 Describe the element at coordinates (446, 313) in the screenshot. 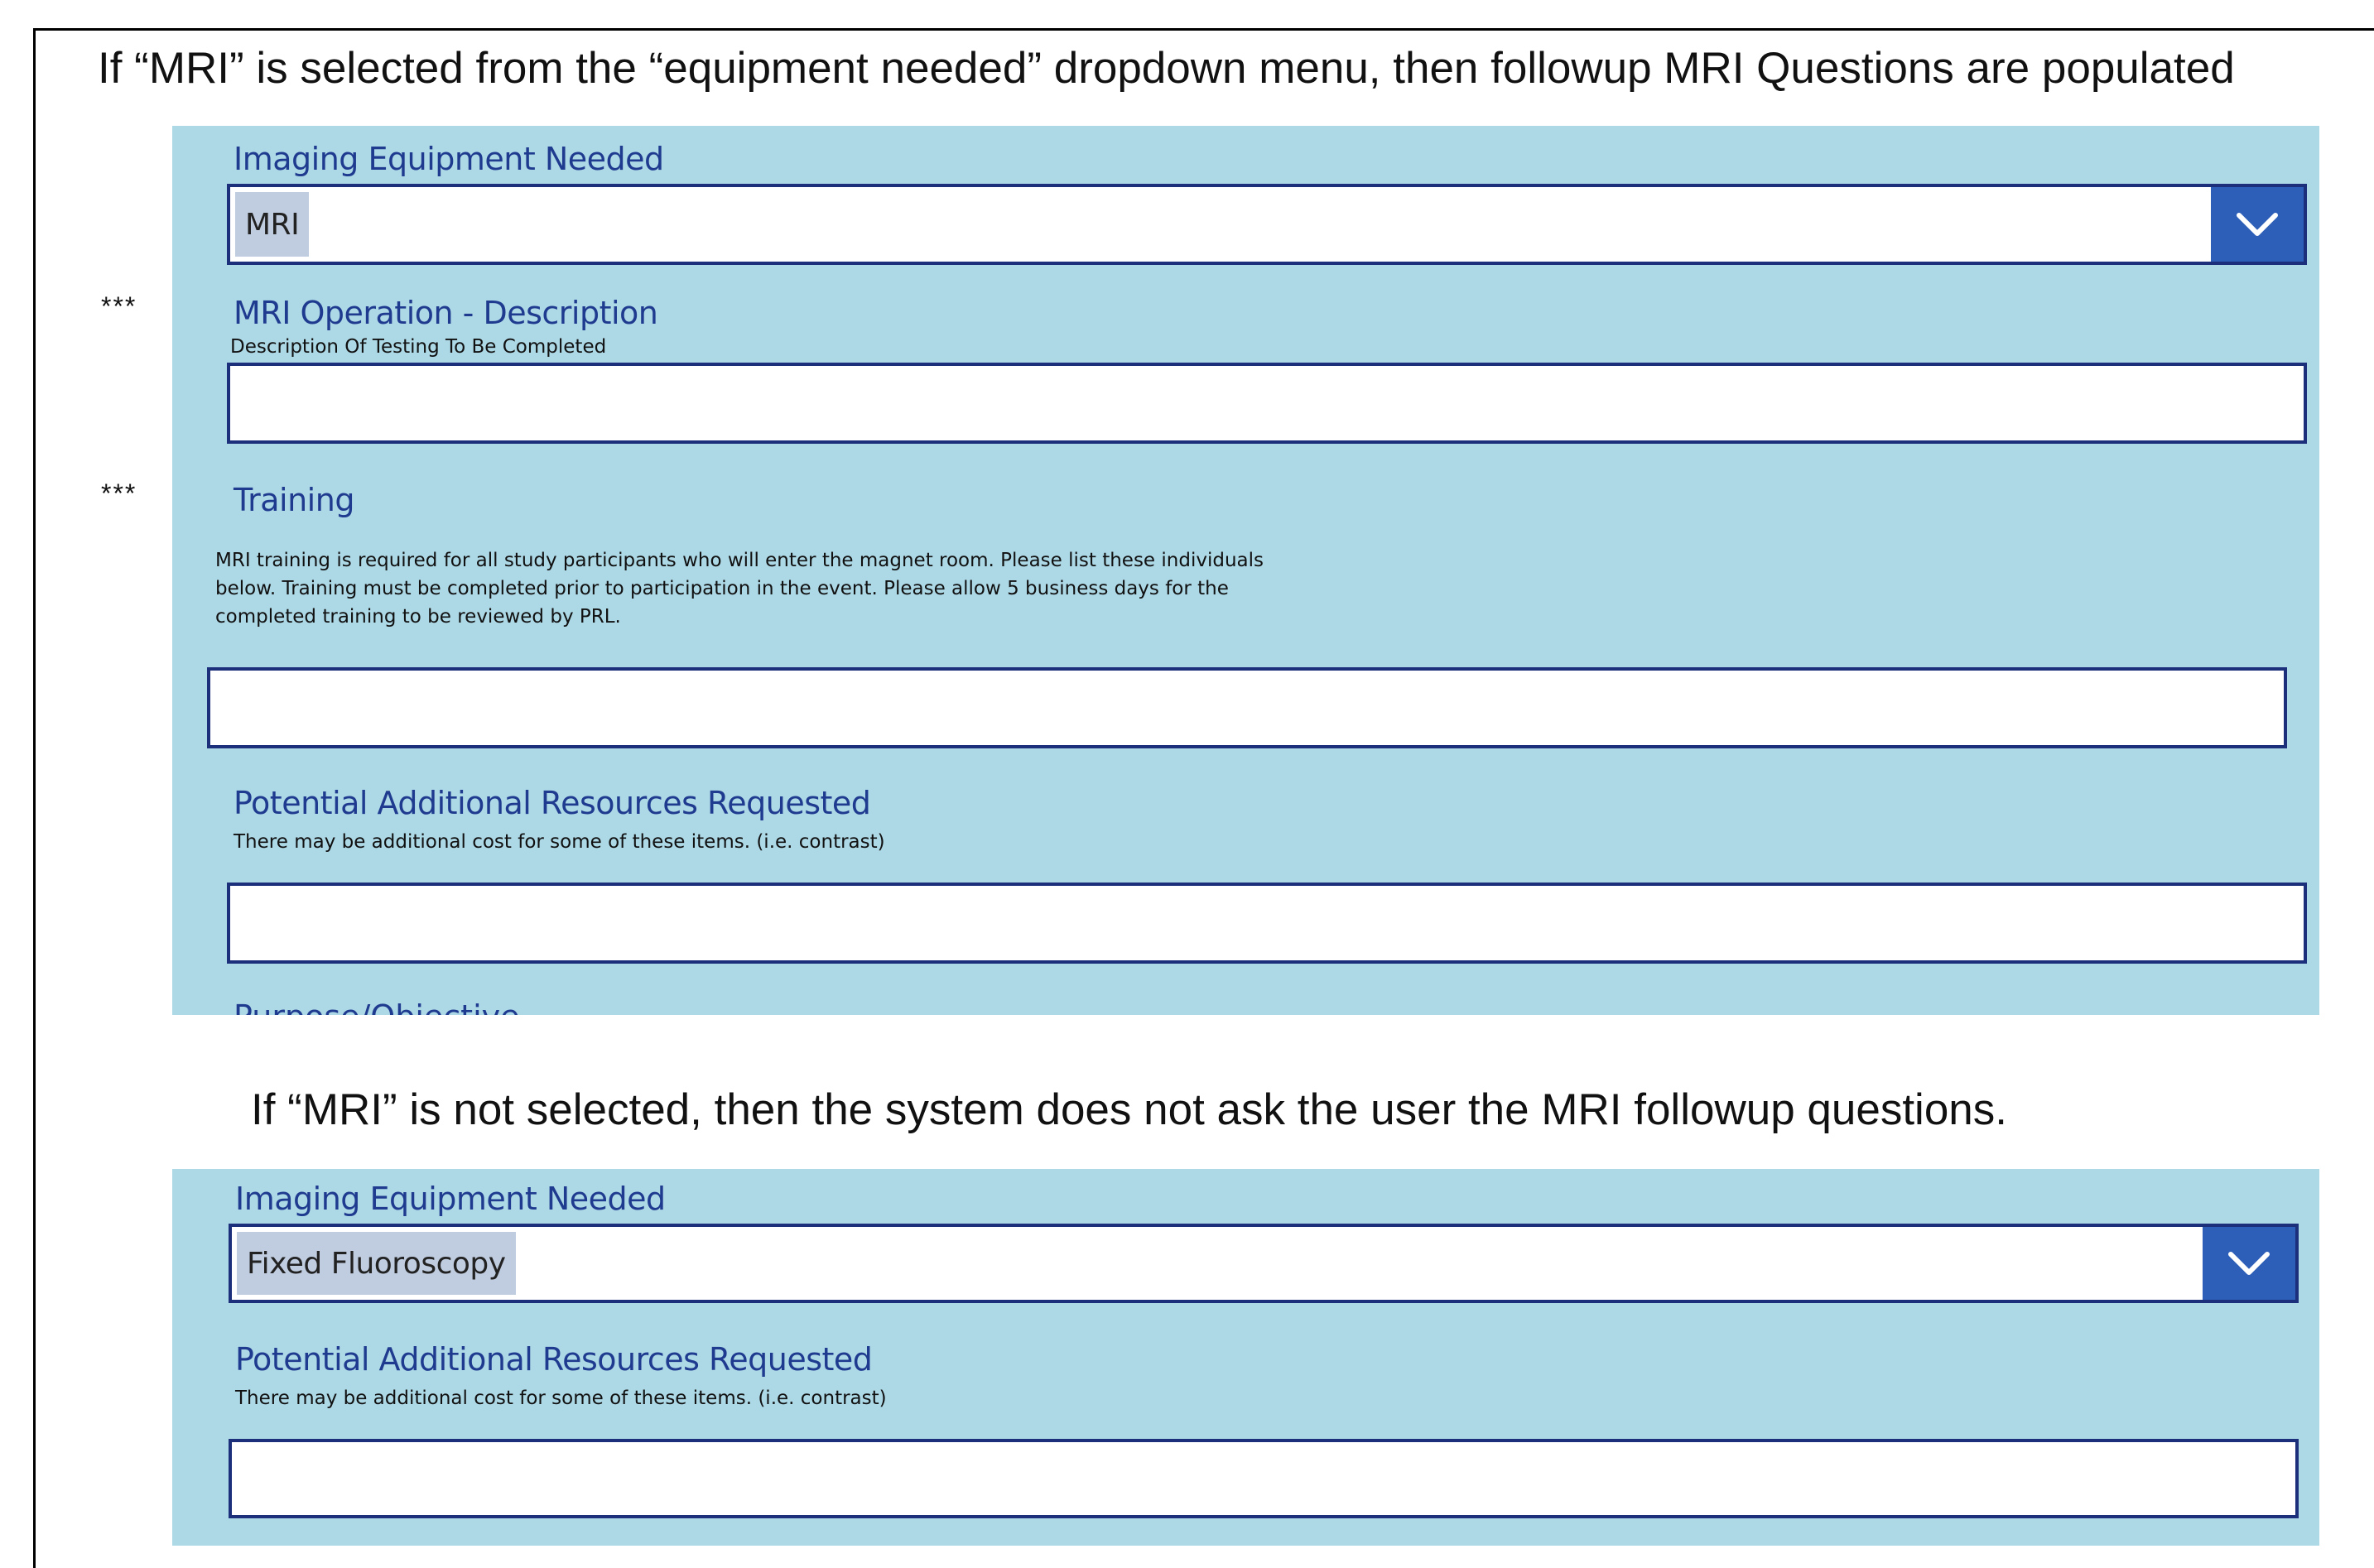

I see `description-label: MRI Operation - Description` at that location.